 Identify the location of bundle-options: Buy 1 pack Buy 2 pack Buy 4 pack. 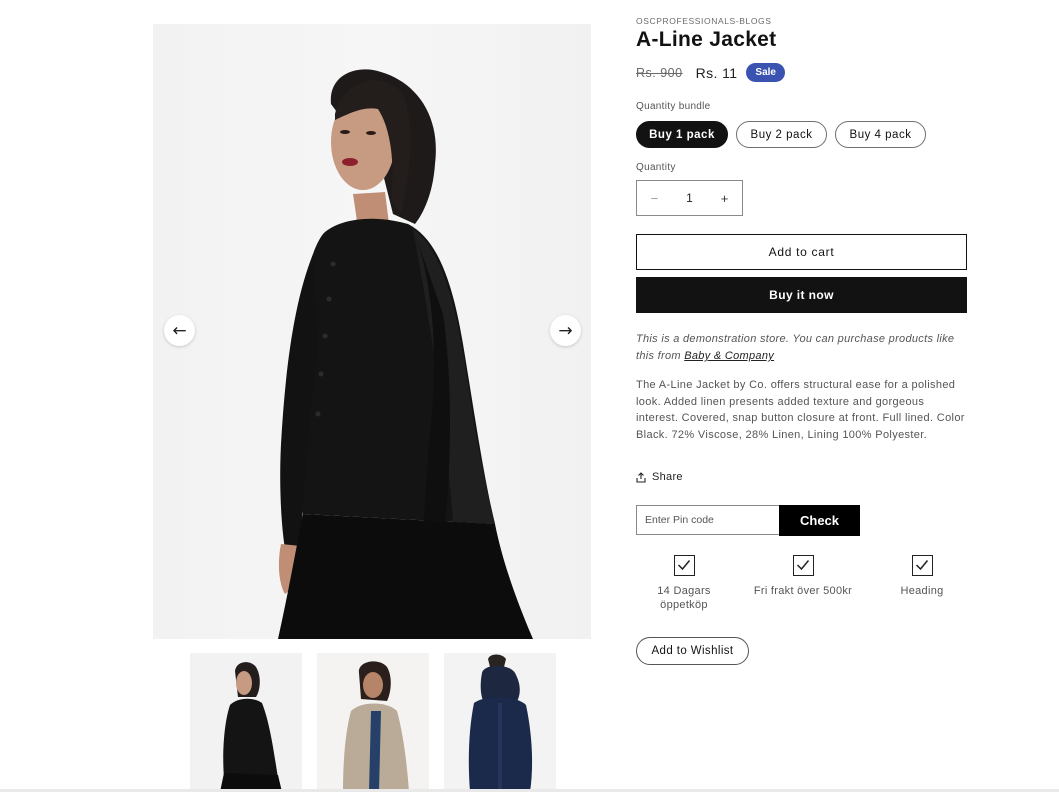
(781, 134).